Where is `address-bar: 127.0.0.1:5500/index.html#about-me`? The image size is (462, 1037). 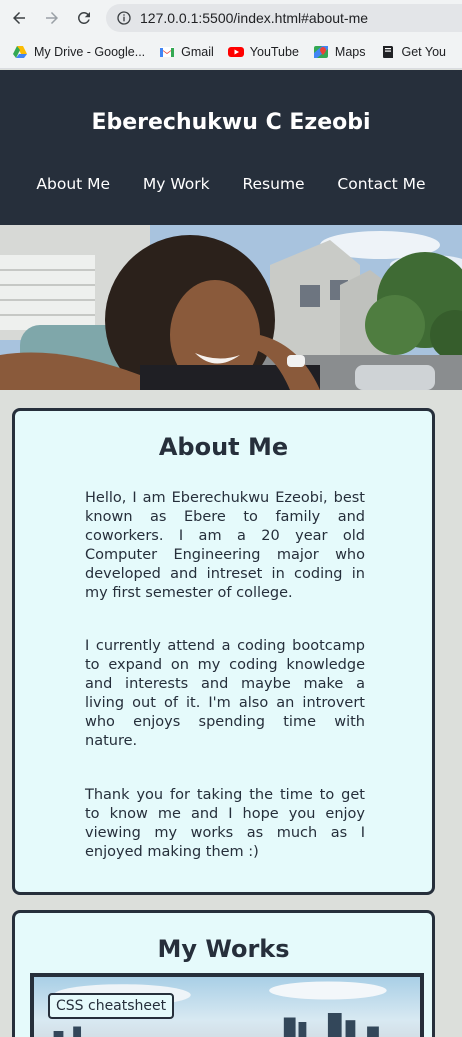 address-bar: 127.0.0.1:5500/index.html#about-me is located at coordinates (284, 18).